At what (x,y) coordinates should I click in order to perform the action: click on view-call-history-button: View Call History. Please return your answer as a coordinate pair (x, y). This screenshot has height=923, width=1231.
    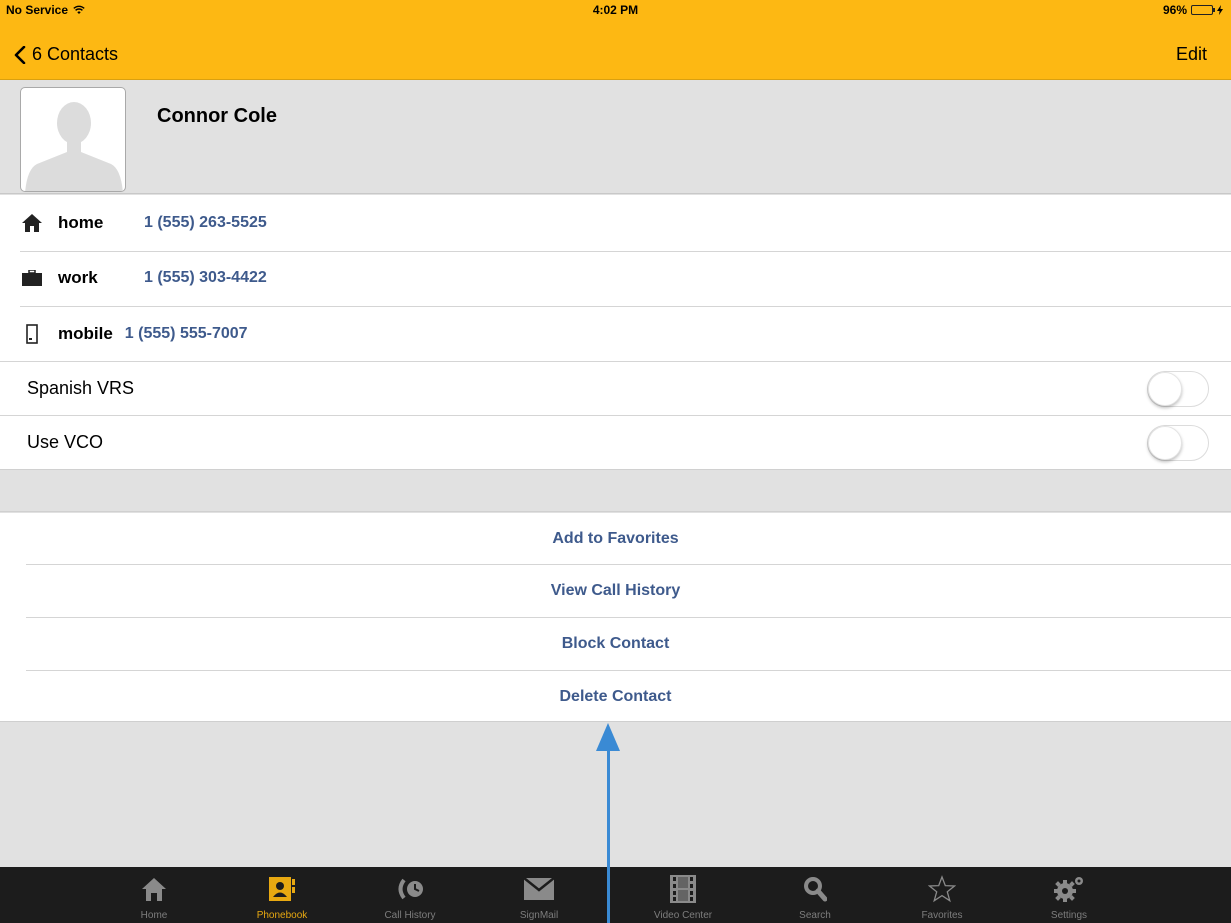
    Looking at the image, I should click on (615, 591).